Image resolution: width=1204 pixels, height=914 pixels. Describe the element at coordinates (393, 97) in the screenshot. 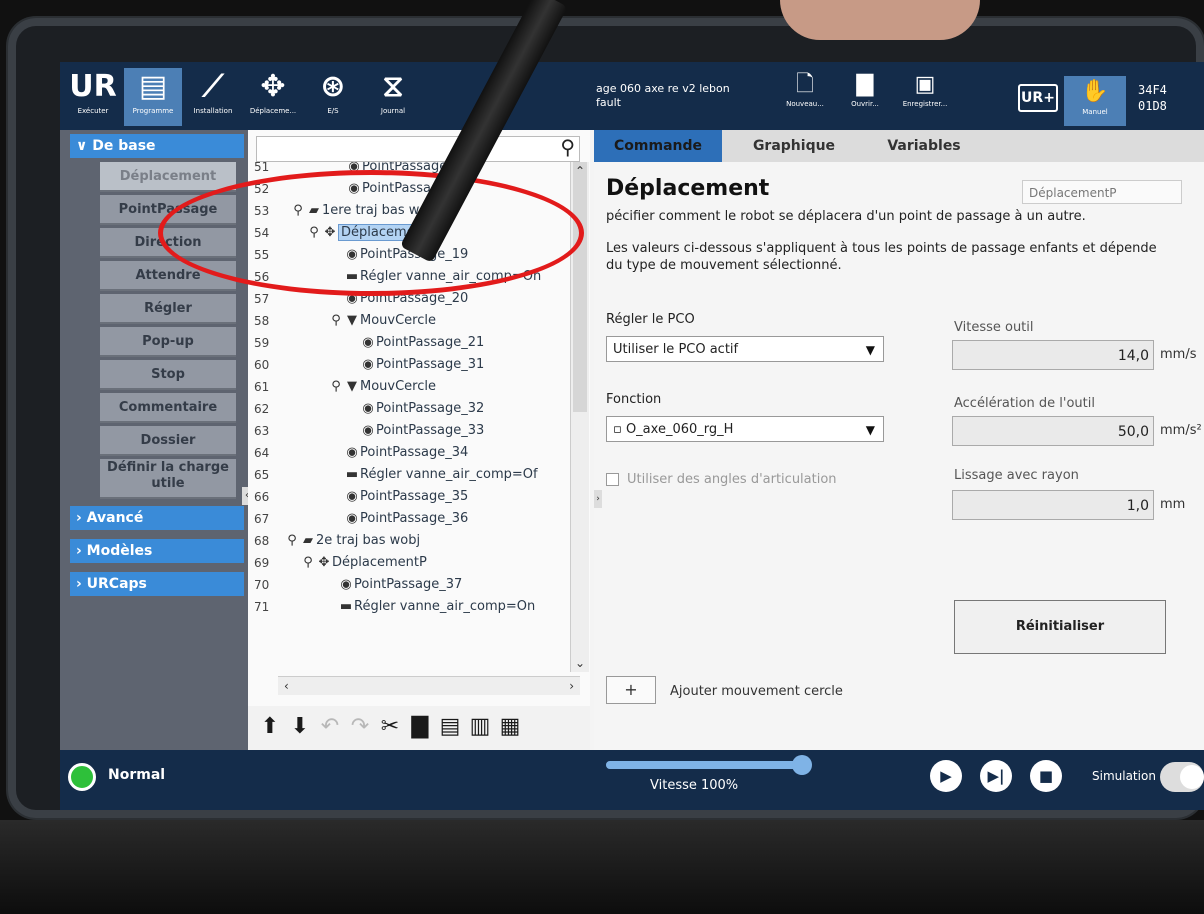

I see `log-tab: ⧖ Journal` at that location.